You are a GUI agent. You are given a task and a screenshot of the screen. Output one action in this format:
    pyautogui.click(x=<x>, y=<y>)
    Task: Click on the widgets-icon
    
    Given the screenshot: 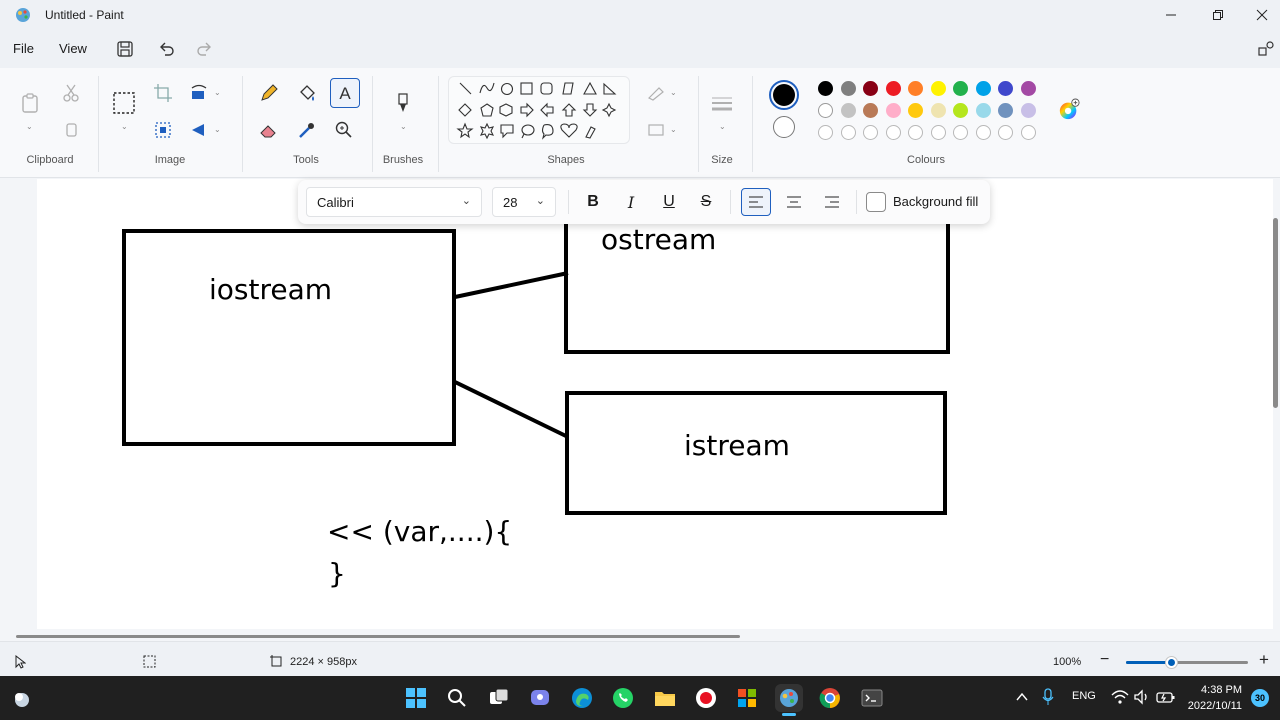 What is the action you would take?
    pyautogui.click(x=22, y=698)
    